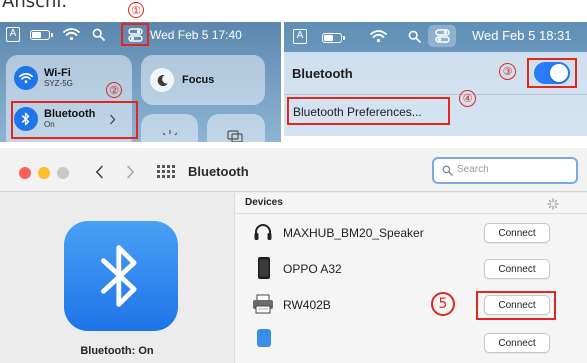 This screenshot has width=587, height=363. What do you see at coordinates (99, 172) in the screenshot?
I see `back-arrow-icon` at bounding box center [99, 172].